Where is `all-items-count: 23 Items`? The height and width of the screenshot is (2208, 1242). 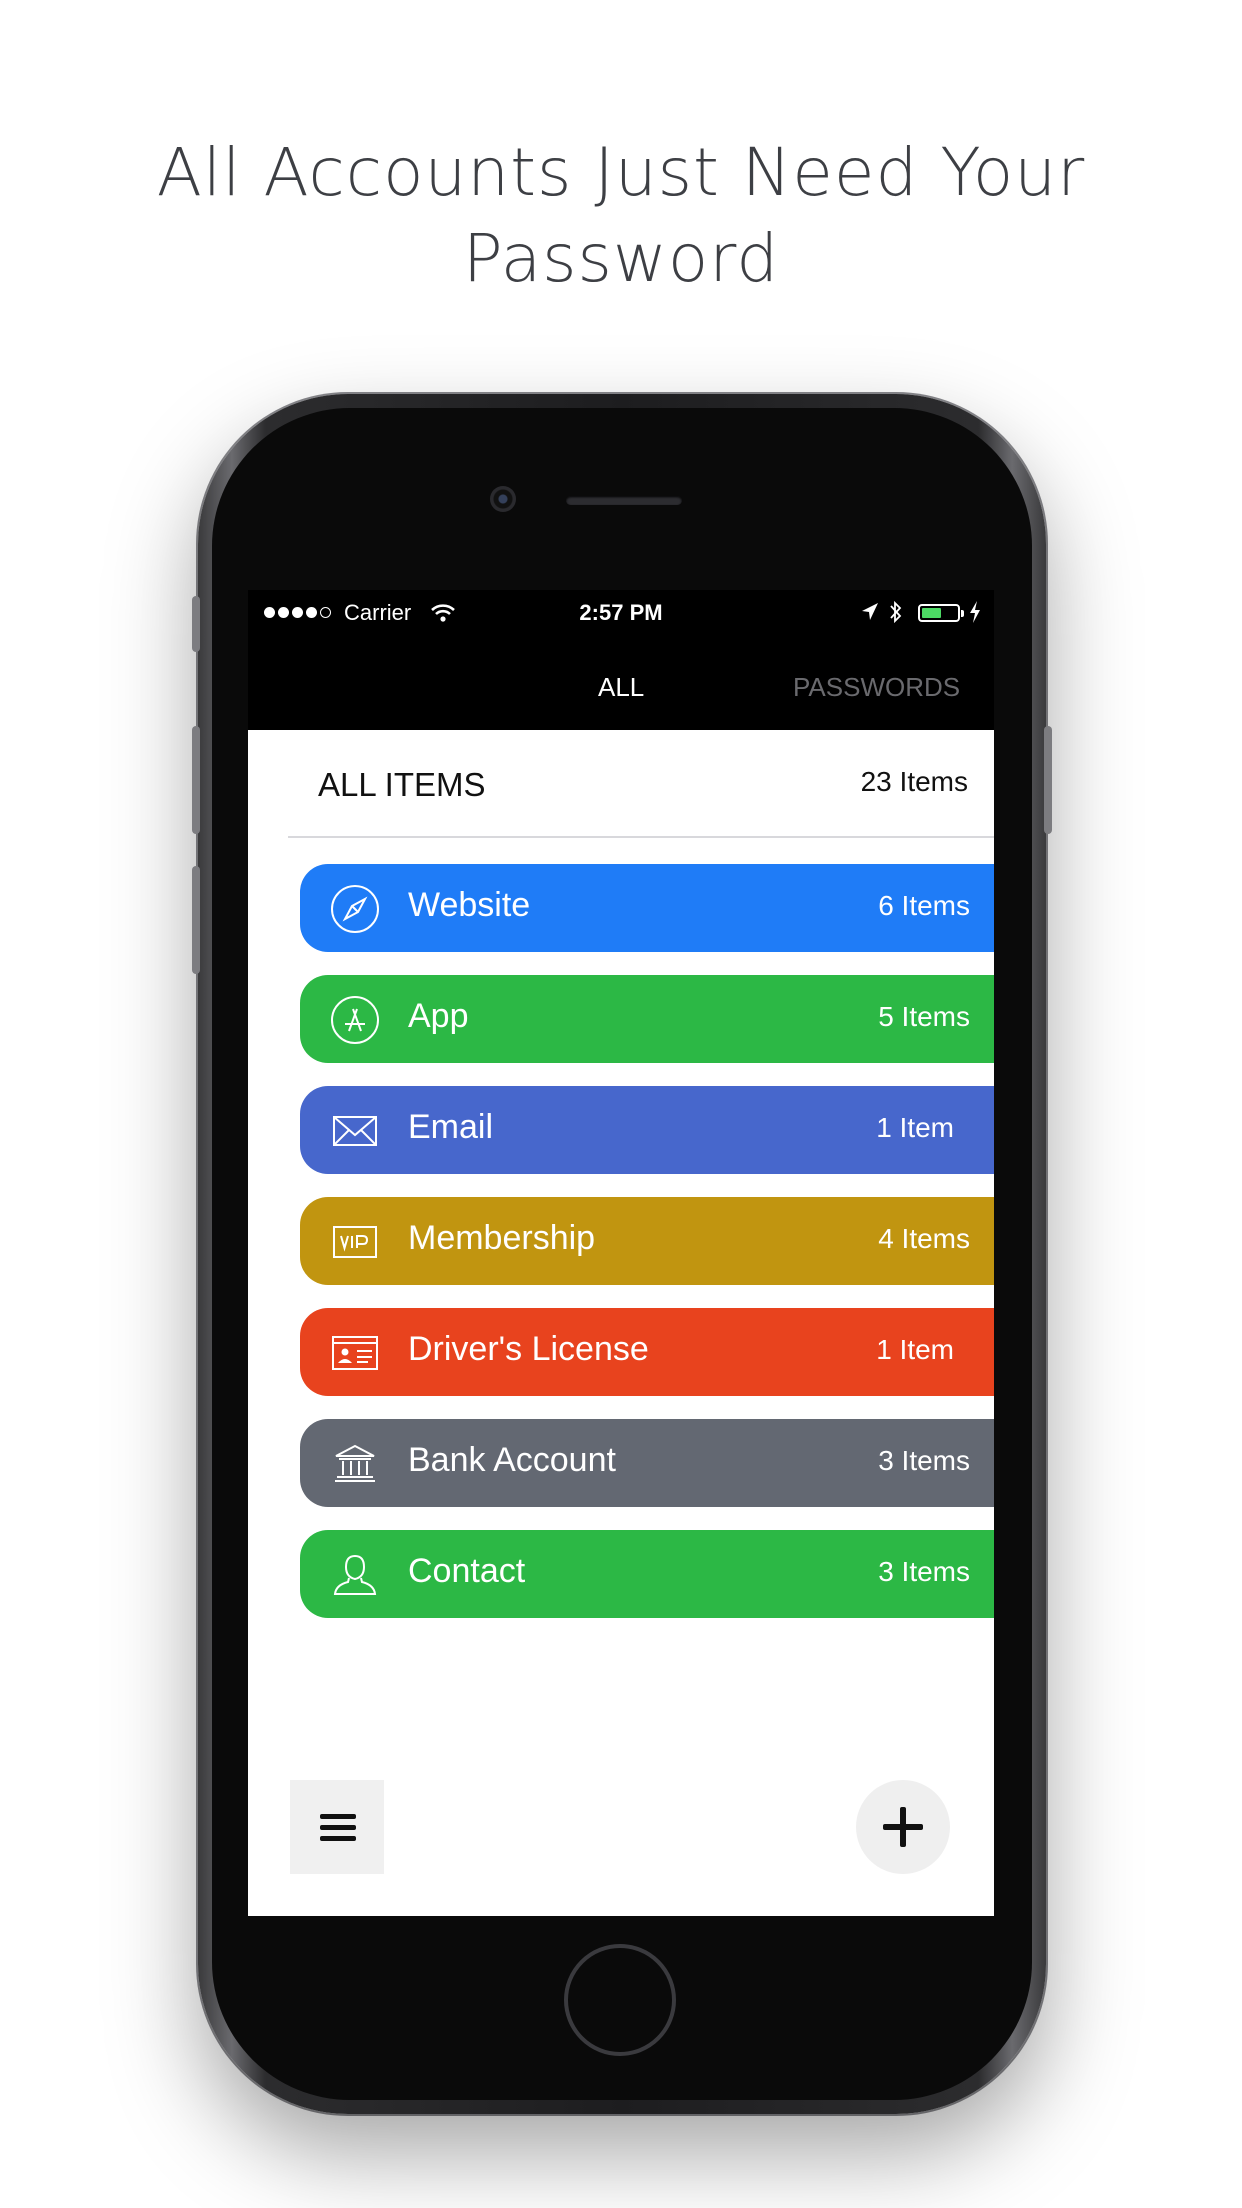 all-items-count: 23 Items is located at coordinates (914, 781).